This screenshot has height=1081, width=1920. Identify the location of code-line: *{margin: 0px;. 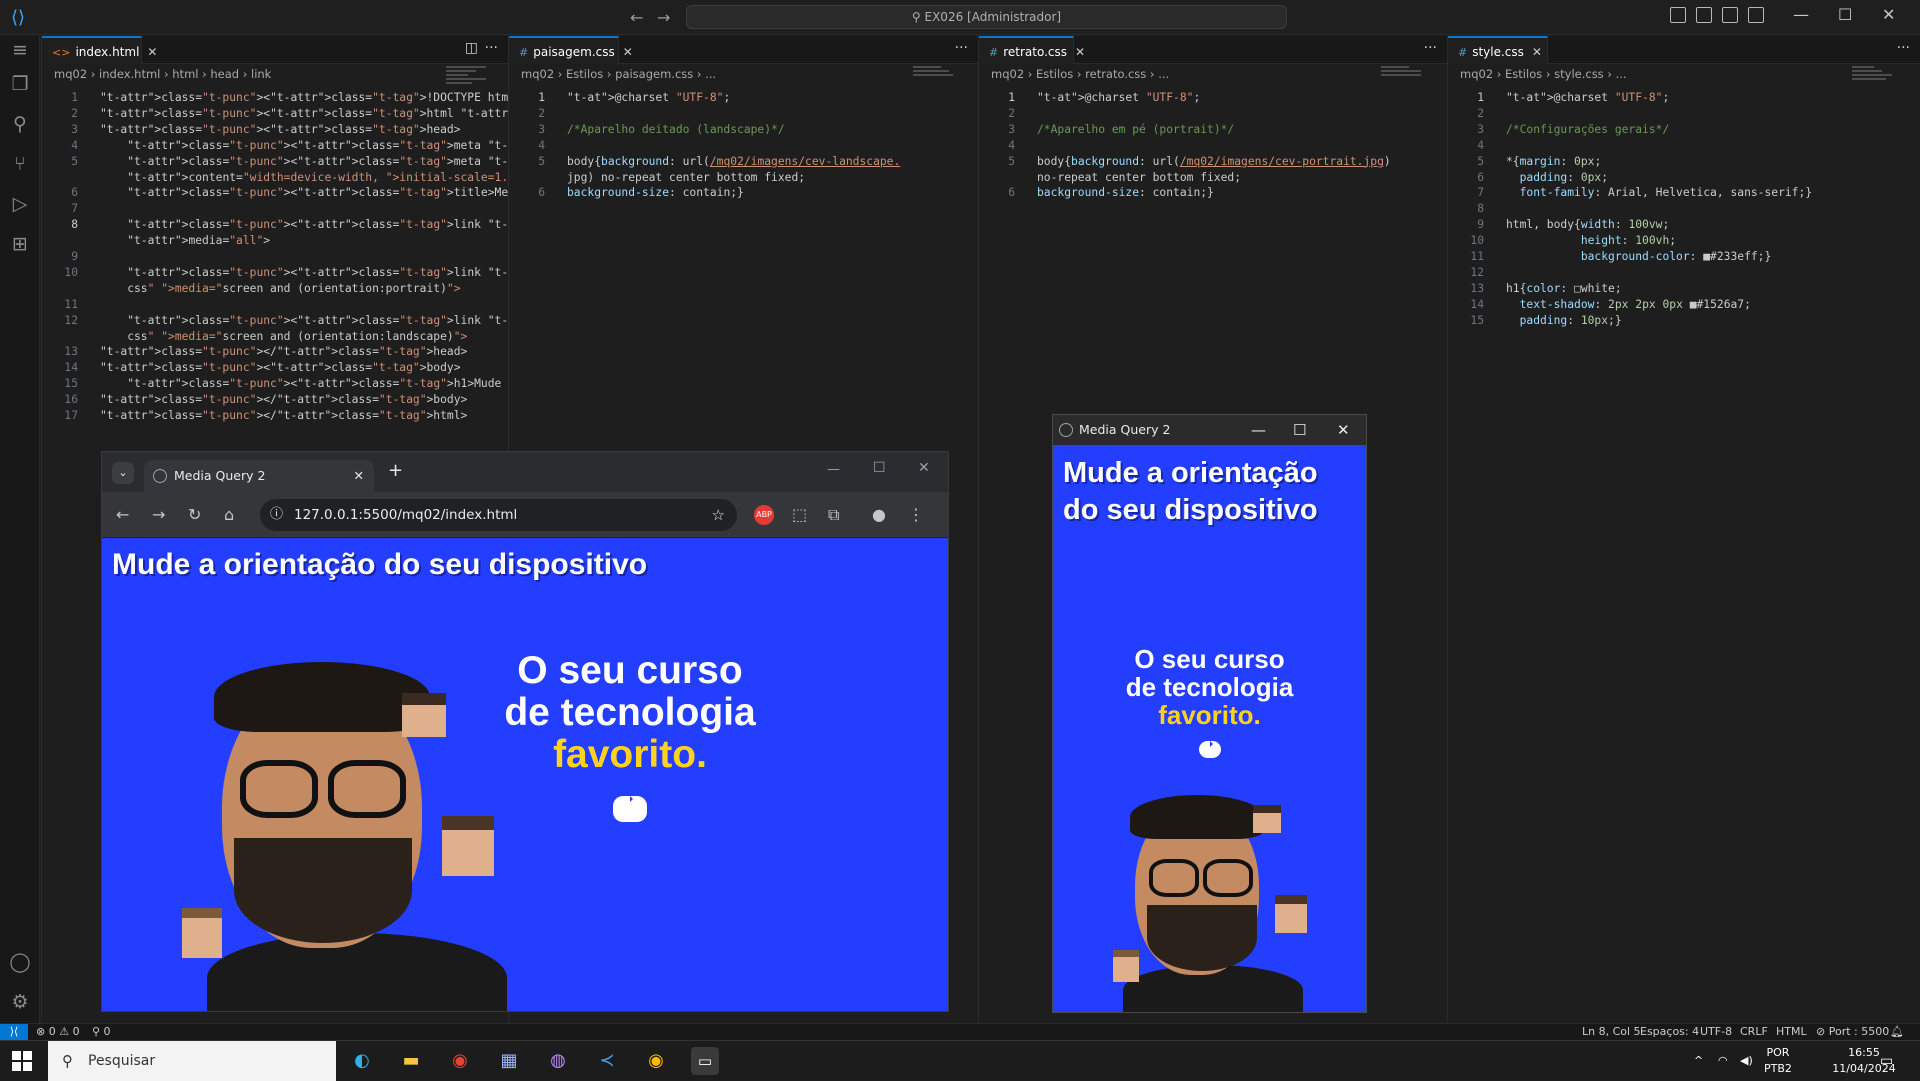
(1553, 162).